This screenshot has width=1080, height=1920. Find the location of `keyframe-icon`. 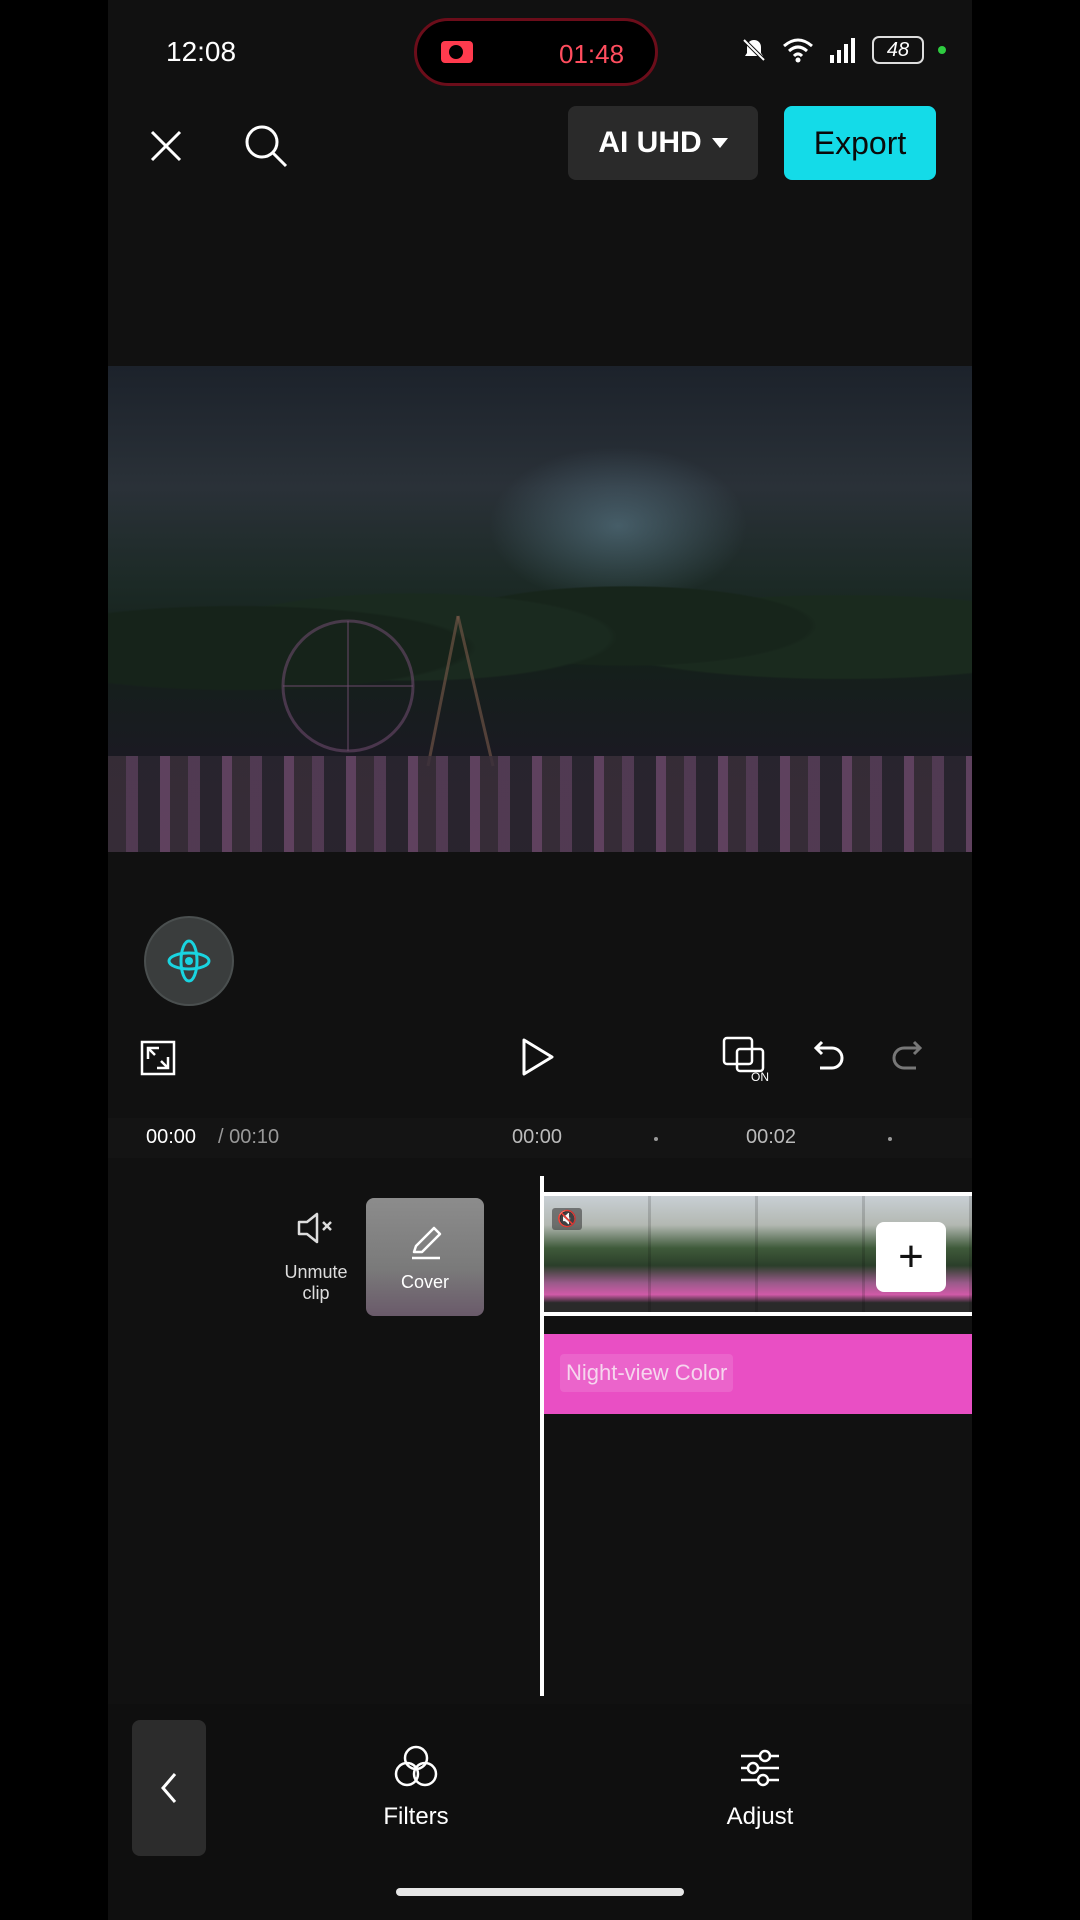

keyframe-icon is located at coordinates (189, 961).